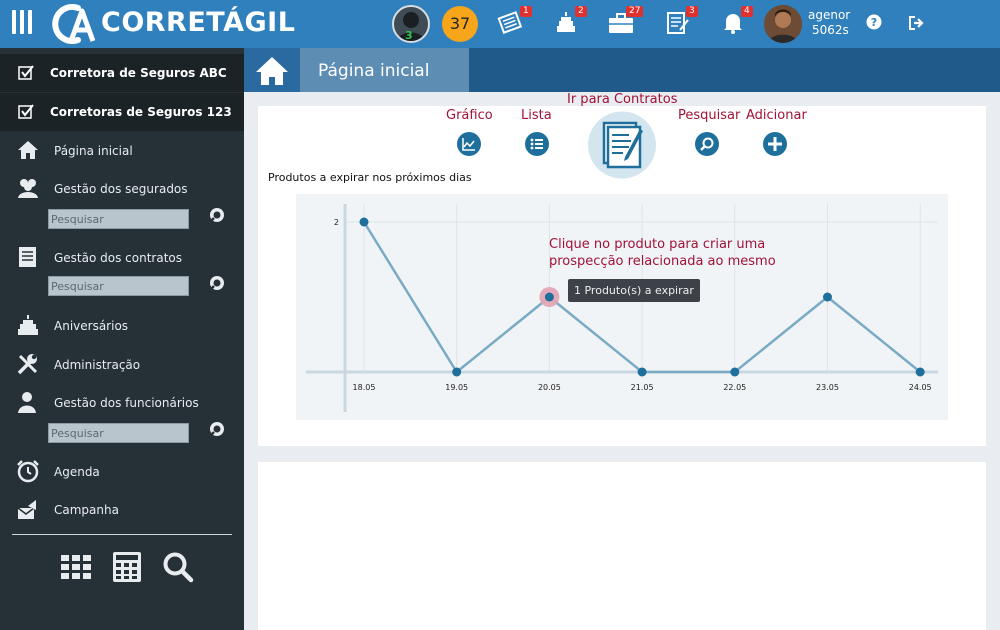 Image resolution: width=1000 pixels, height=630 pixels. Describe the element at coordinates (634, 290) in the screenshot. I see `chart-tooltip: 1 Produto(s) a expirar` at that location.